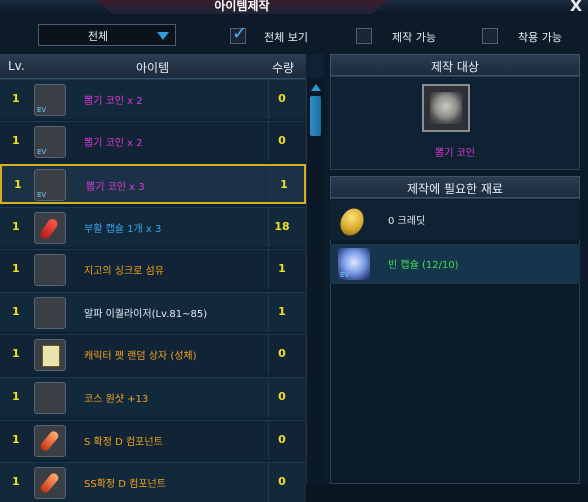 Image resolution: width=588 pixels, height=502 pixels. Describe the element at coordinates (283, 68) in the screenshot. I see `header-qty: 수량` at that location.